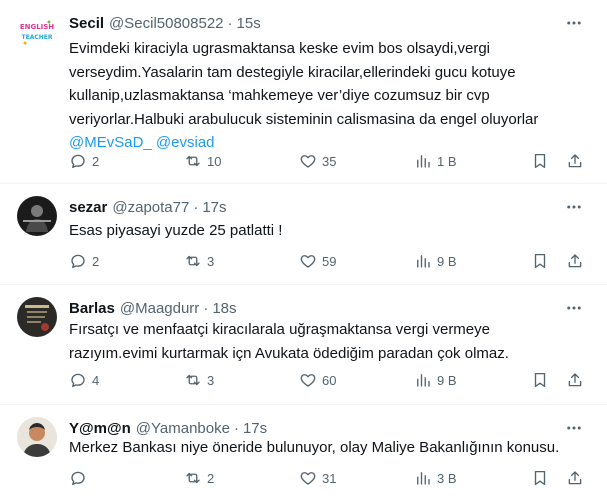 Image resolution: width=607 pixels, height=500 pixels. I want to click on english-teacher-avatar-image: ENGLISH TEACHER, so click(37, 32).